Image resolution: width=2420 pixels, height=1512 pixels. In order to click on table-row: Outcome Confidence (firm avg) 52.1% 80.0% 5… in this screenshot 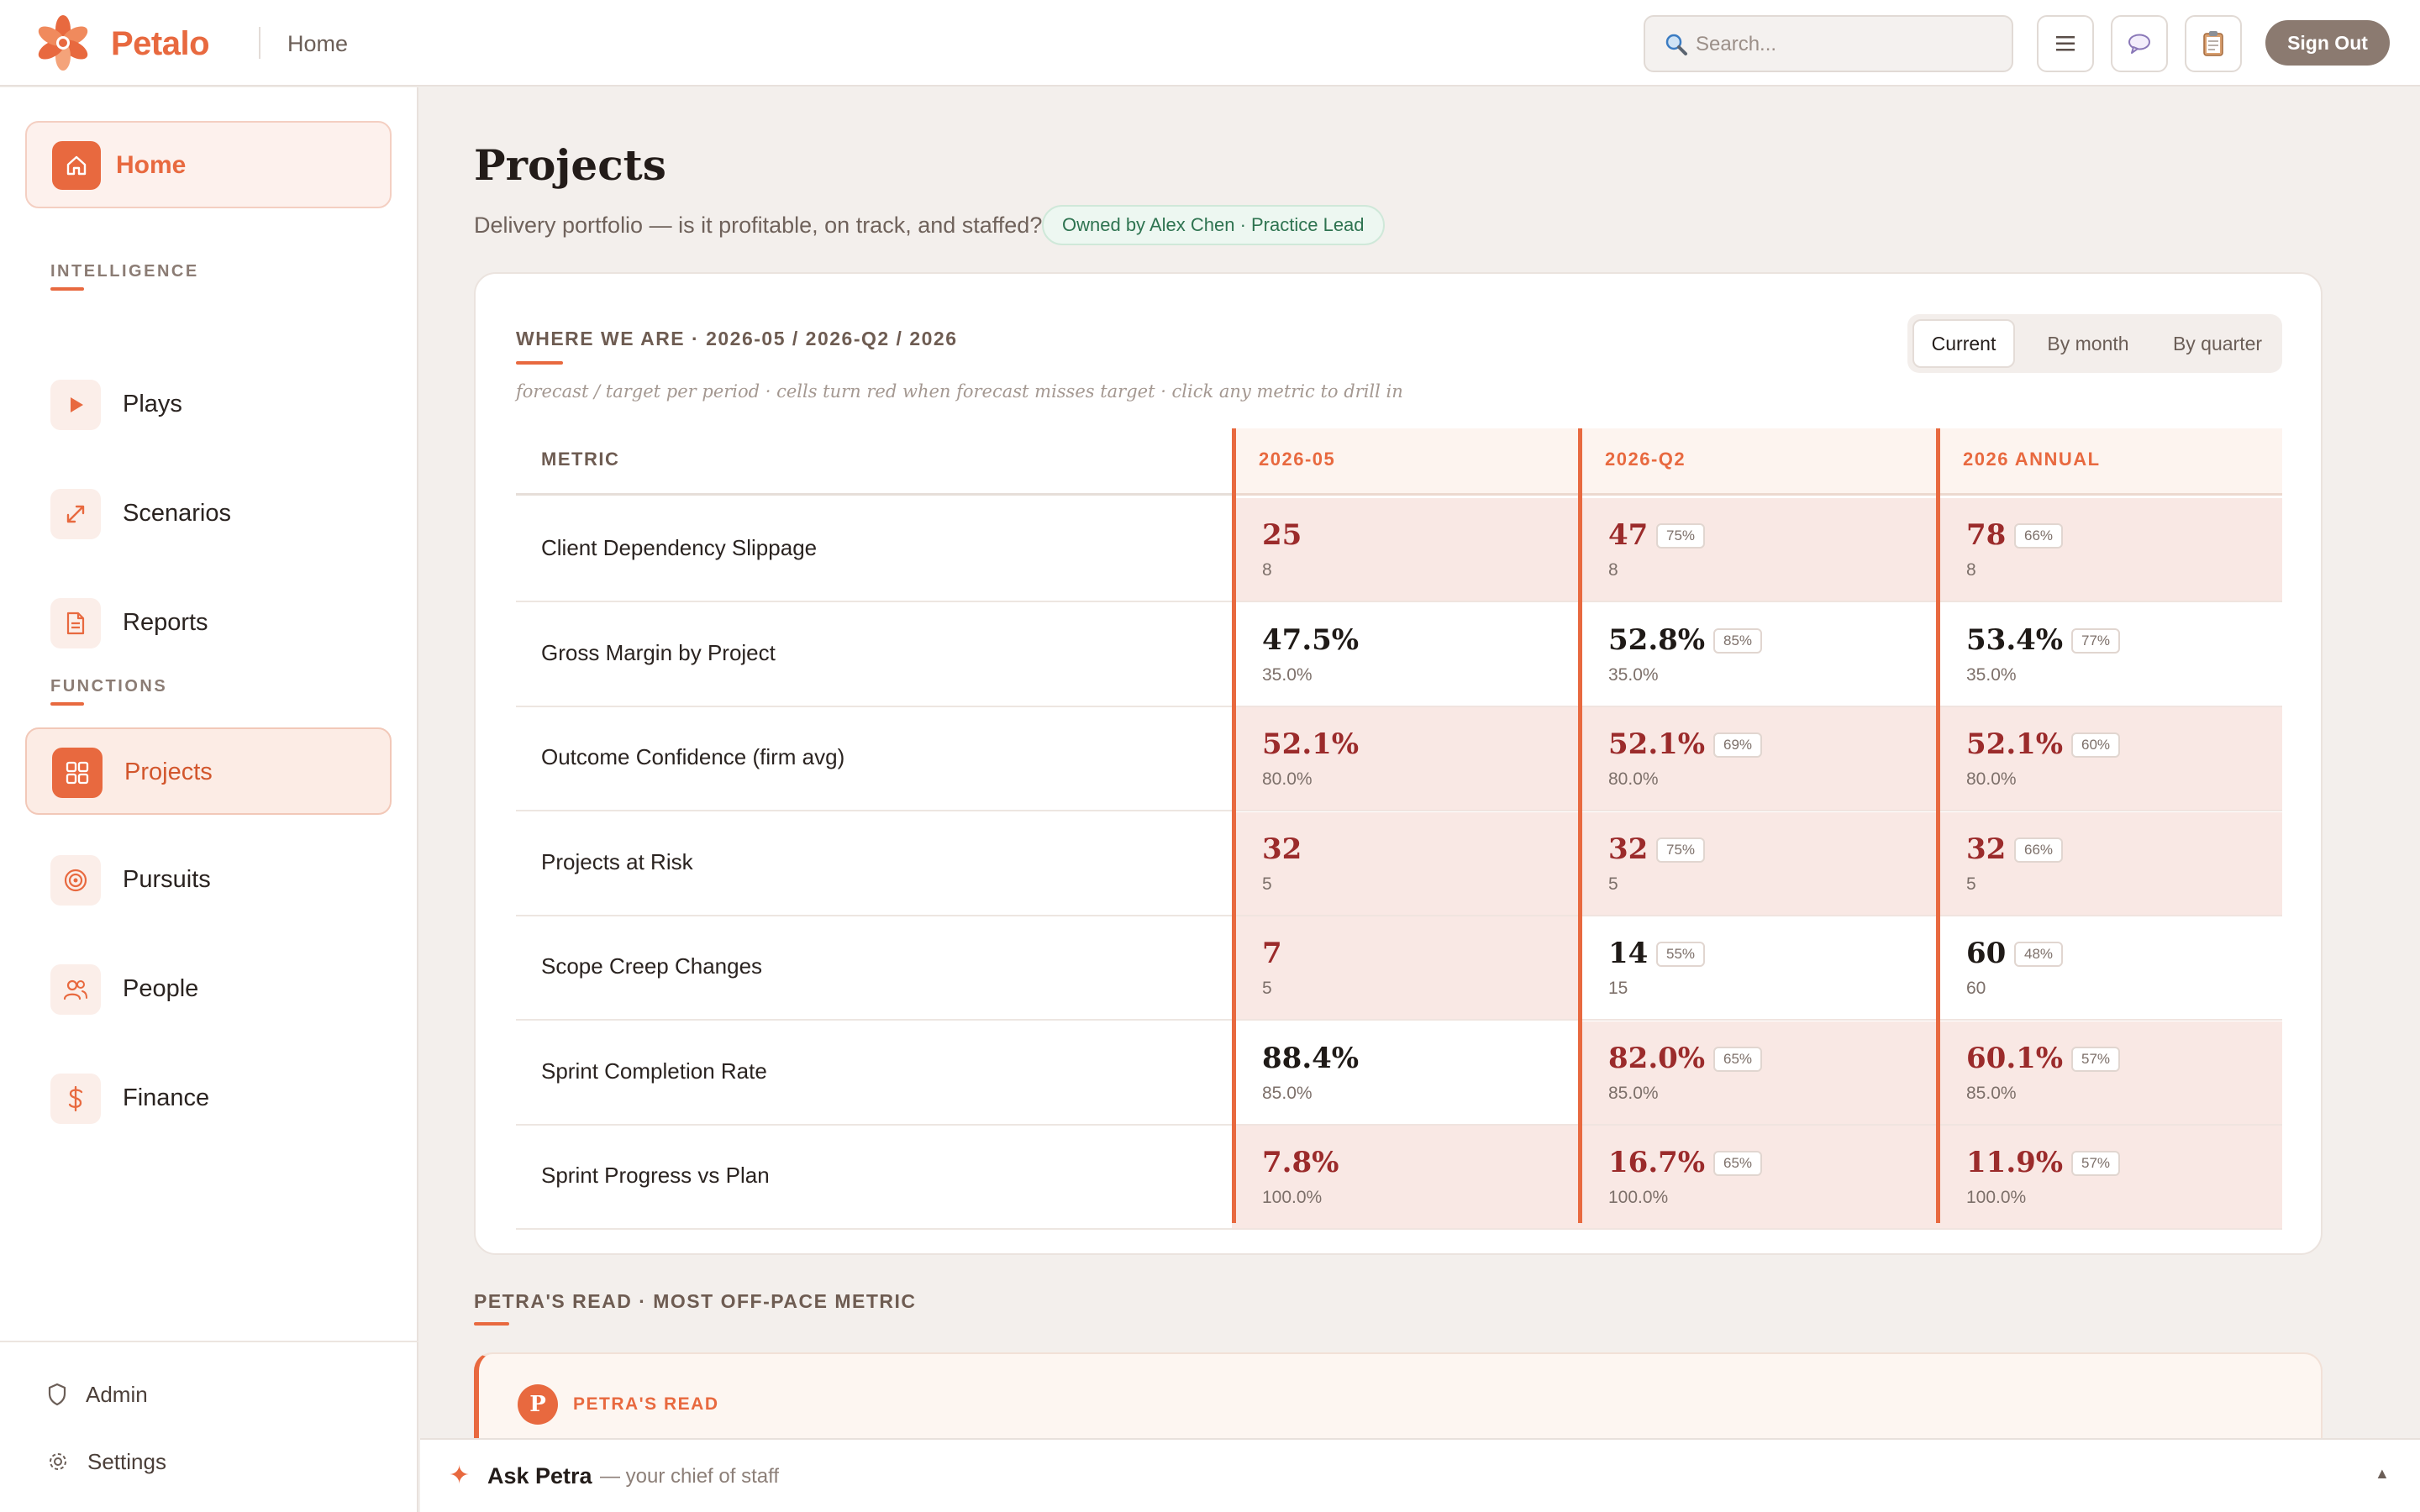, I will do `click(1399, 759)`.